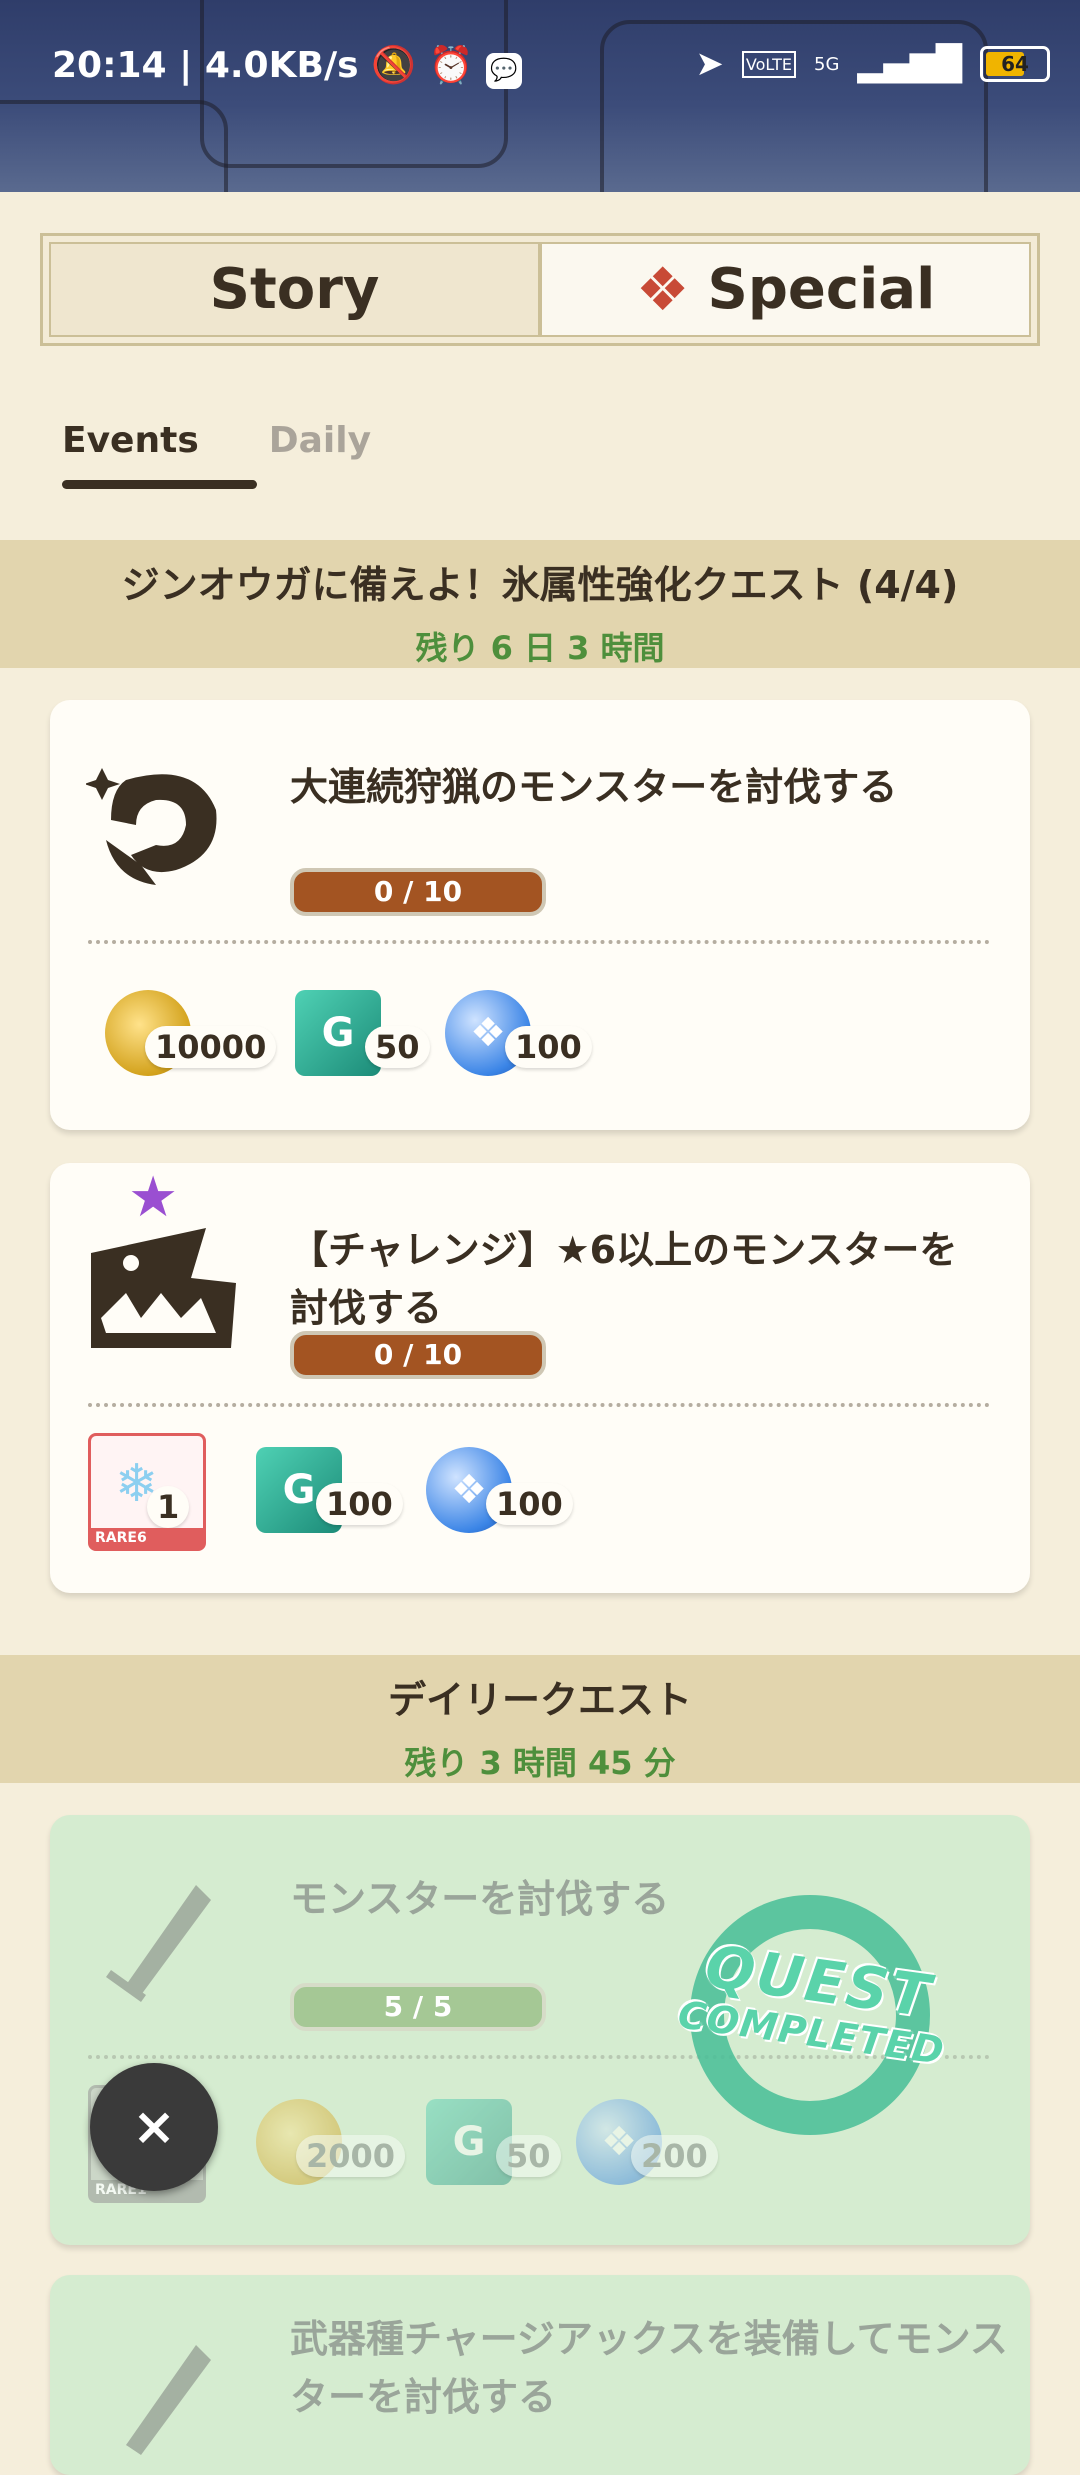 Image resolution: width=1080 pixels, height=2475 pixels. Describe the element at coordinates (540, 648) in the screenshot. I see `event-remaining-time: 残り 6 日 3 時間` at that location.